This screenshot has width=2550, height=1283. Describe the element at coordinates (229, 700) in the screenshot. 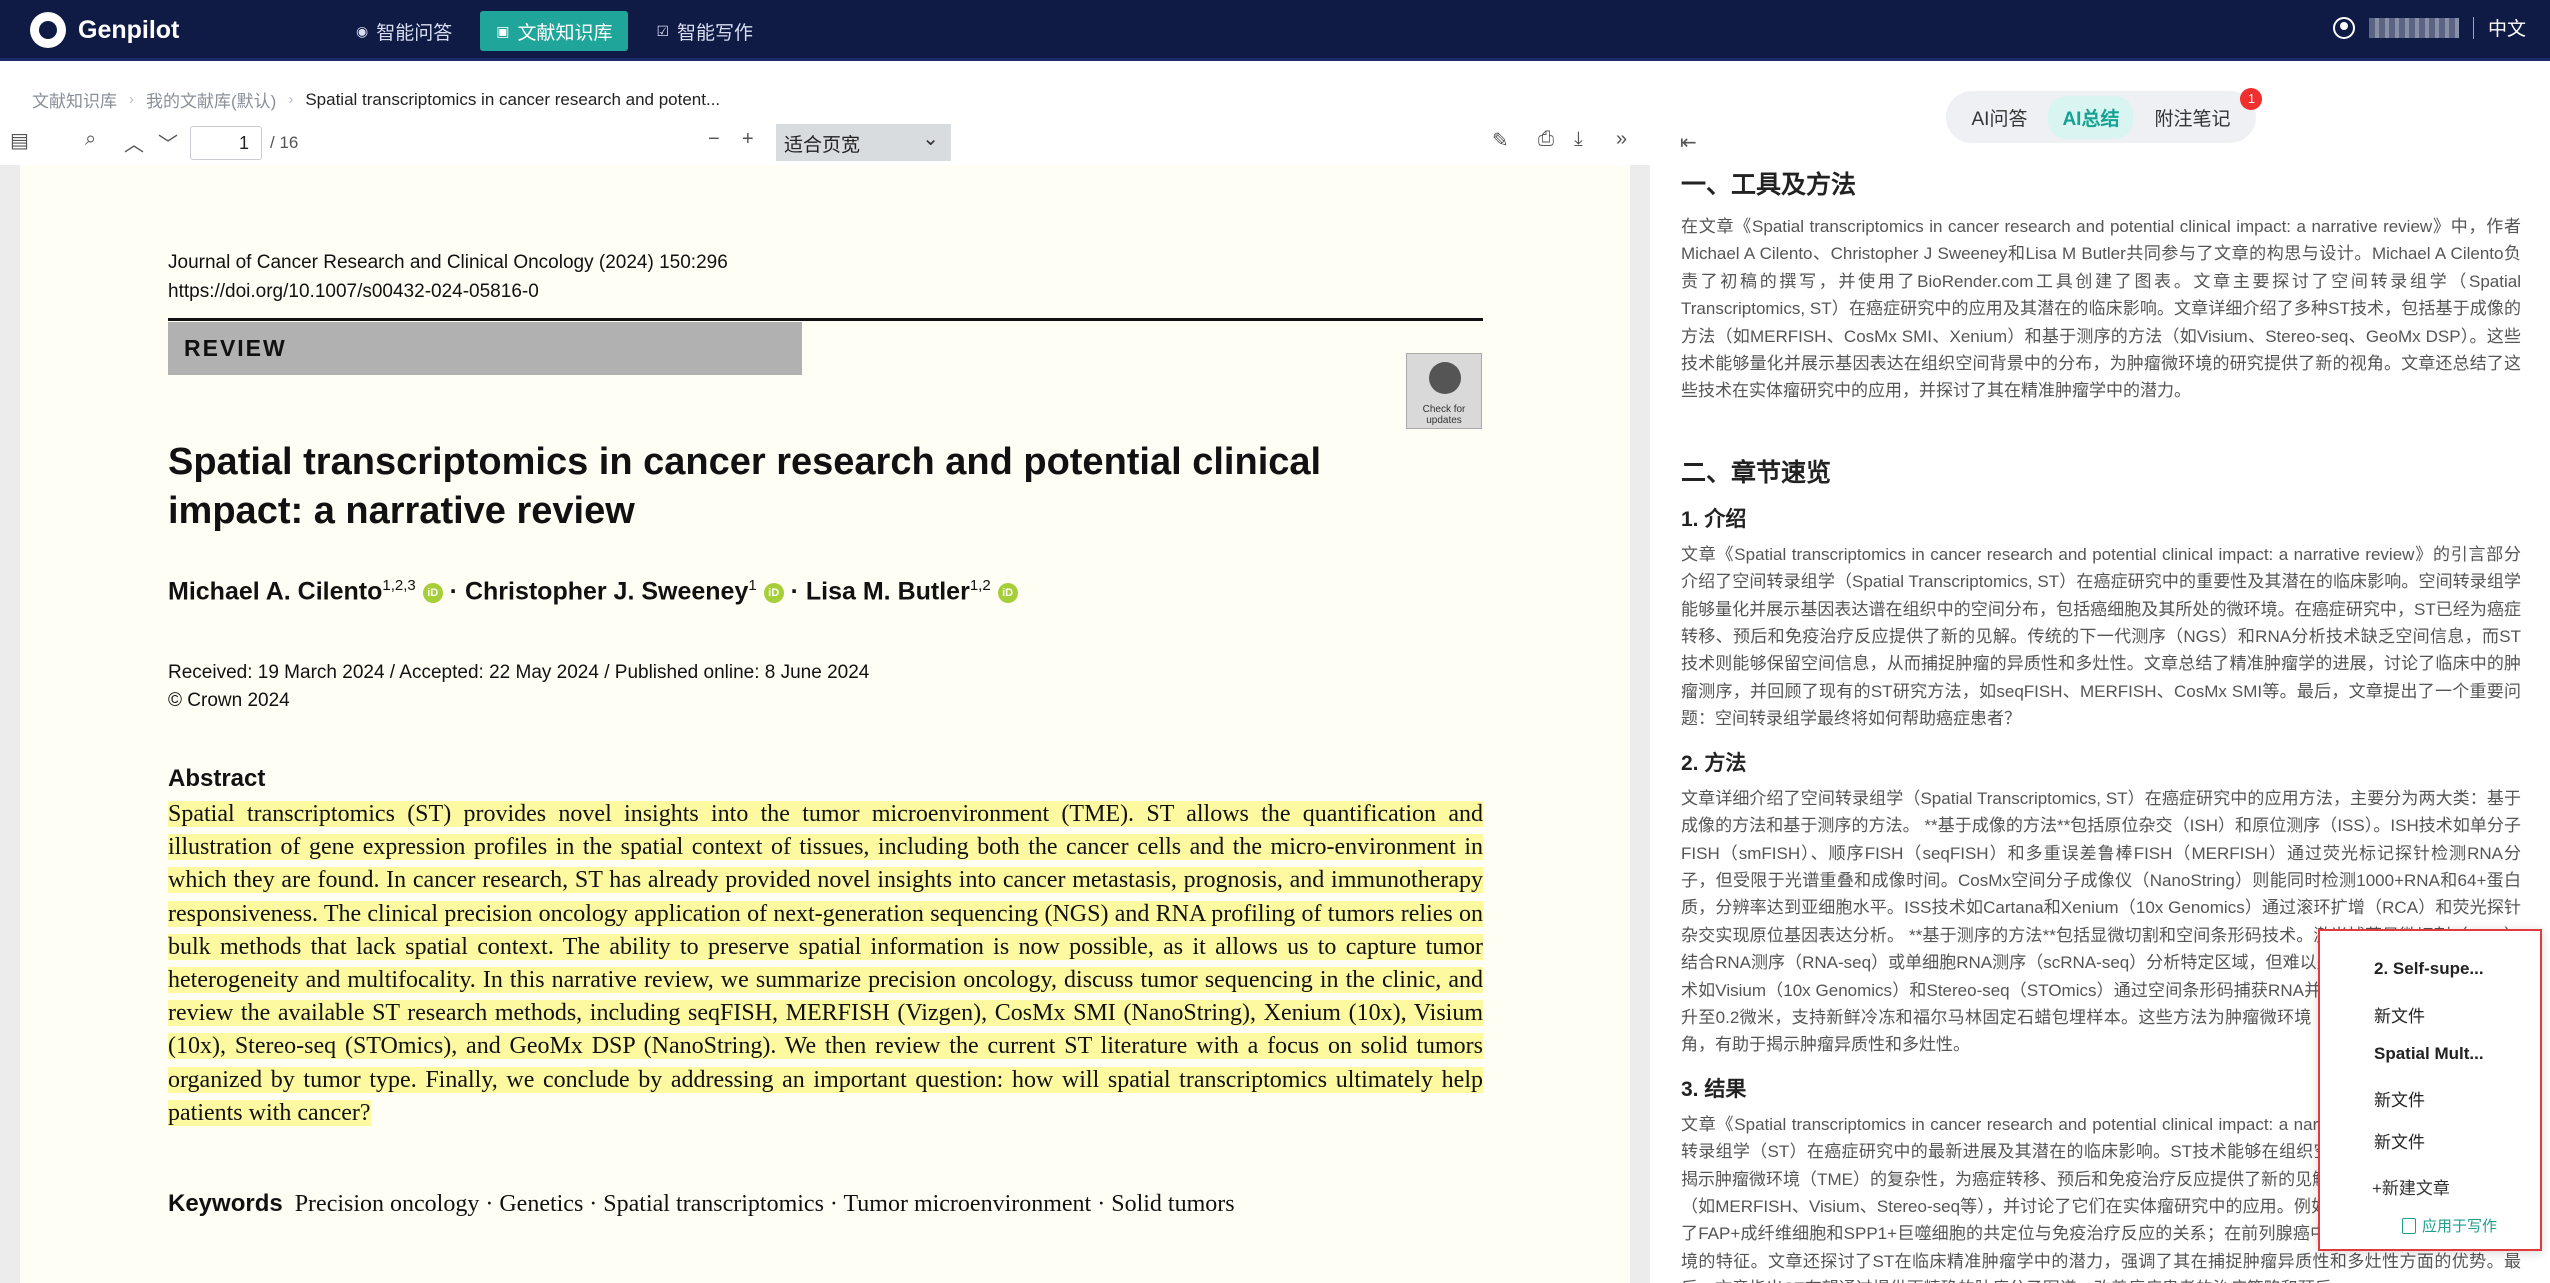

I see `copyright: © Crown 2024` at that location.